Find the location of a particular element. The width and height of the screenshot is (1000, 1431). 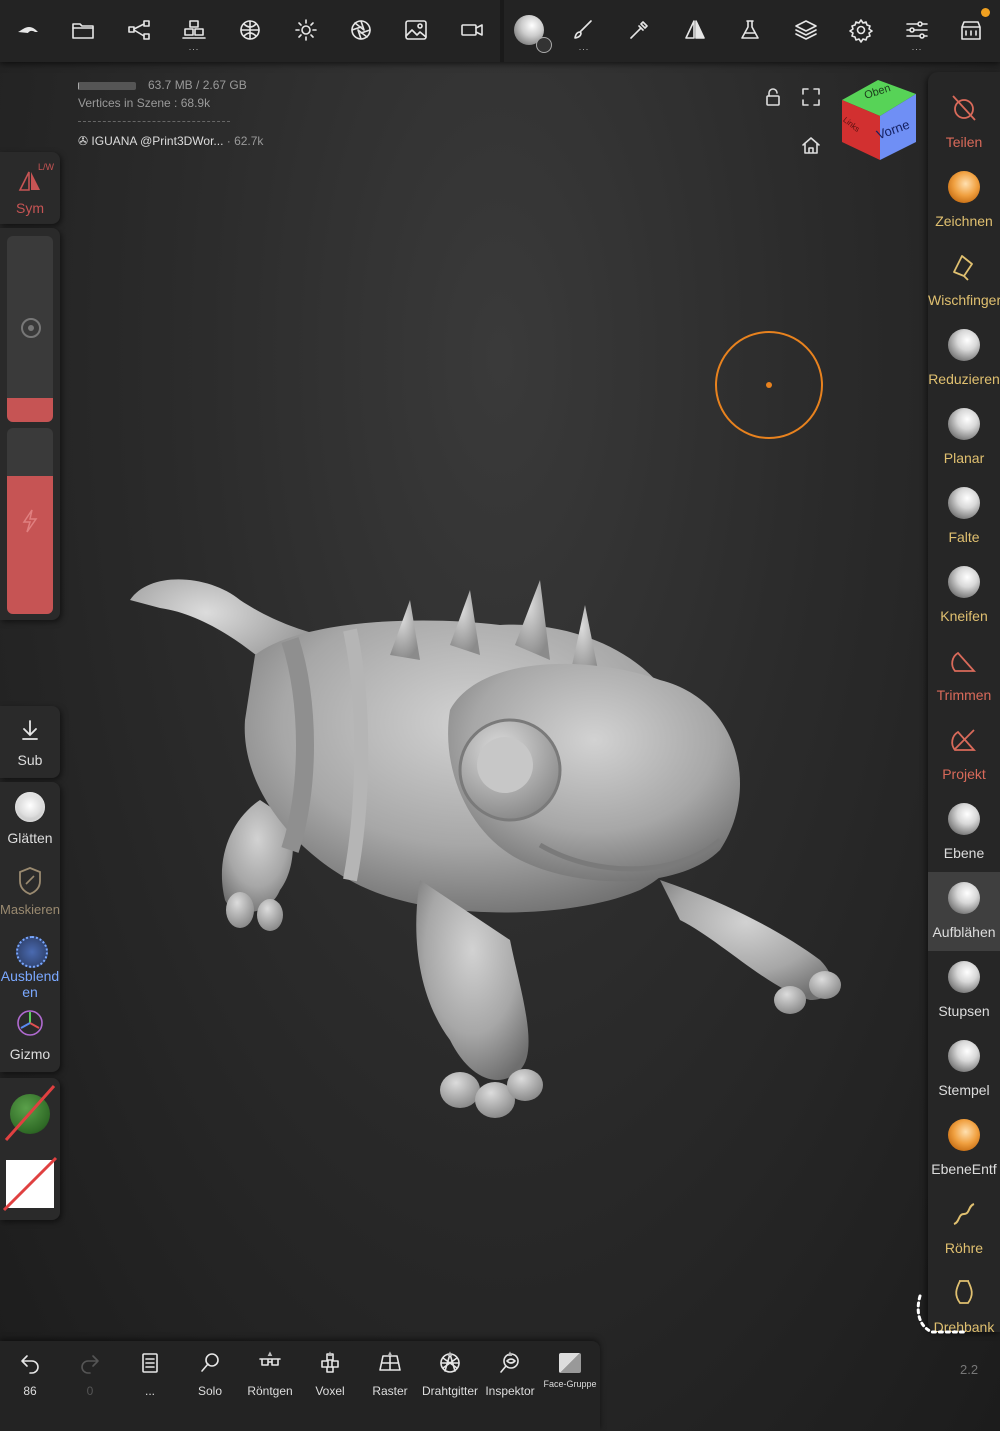

layer-sphere-icon is located at coordinates (964, 819).